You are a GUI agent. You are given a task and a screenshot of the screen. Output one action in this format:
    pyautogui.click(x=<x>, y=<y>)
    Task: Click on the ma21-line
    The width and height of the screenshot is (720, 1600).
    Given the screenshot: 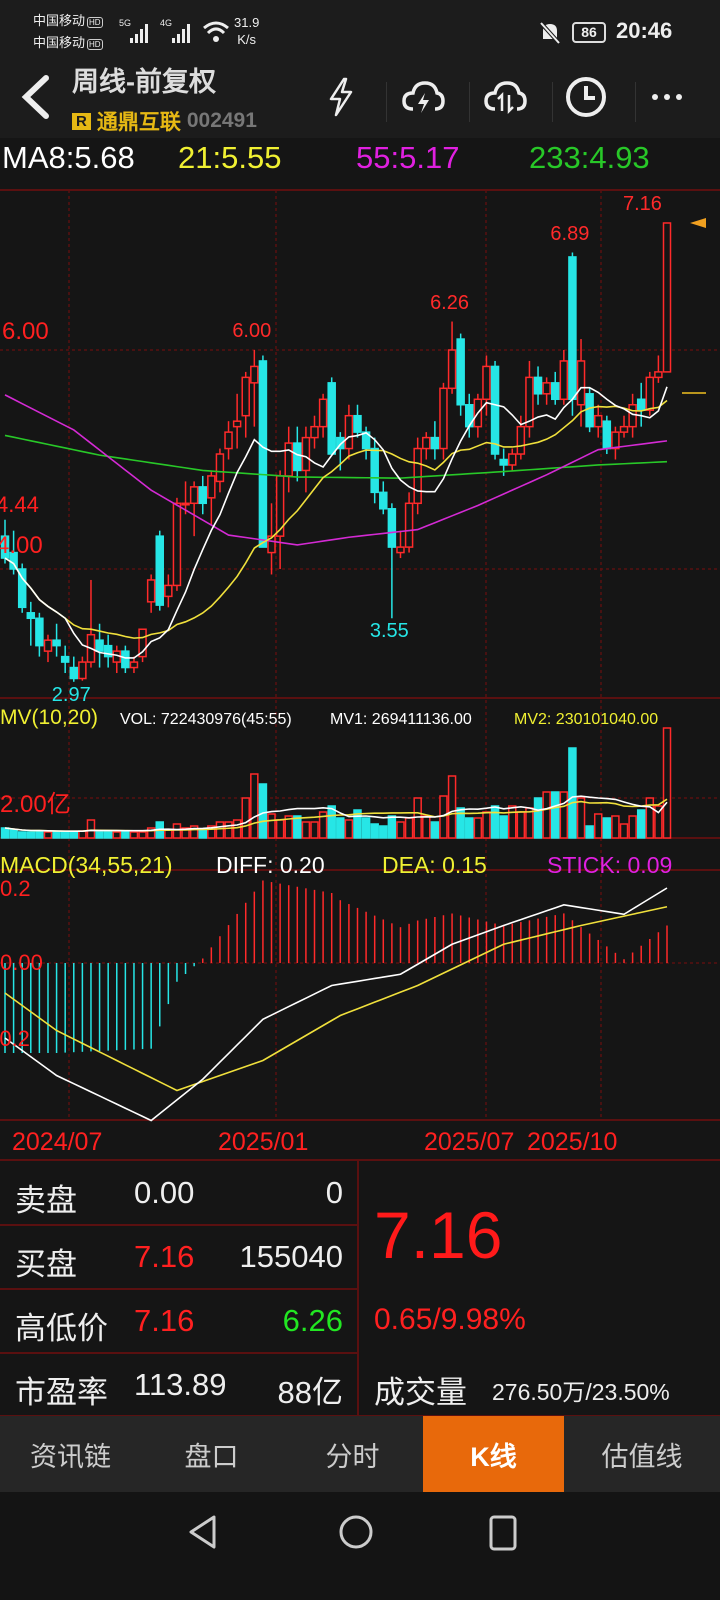 What is the action you would take?
    pyautogui.click(x=336, y=519)
    